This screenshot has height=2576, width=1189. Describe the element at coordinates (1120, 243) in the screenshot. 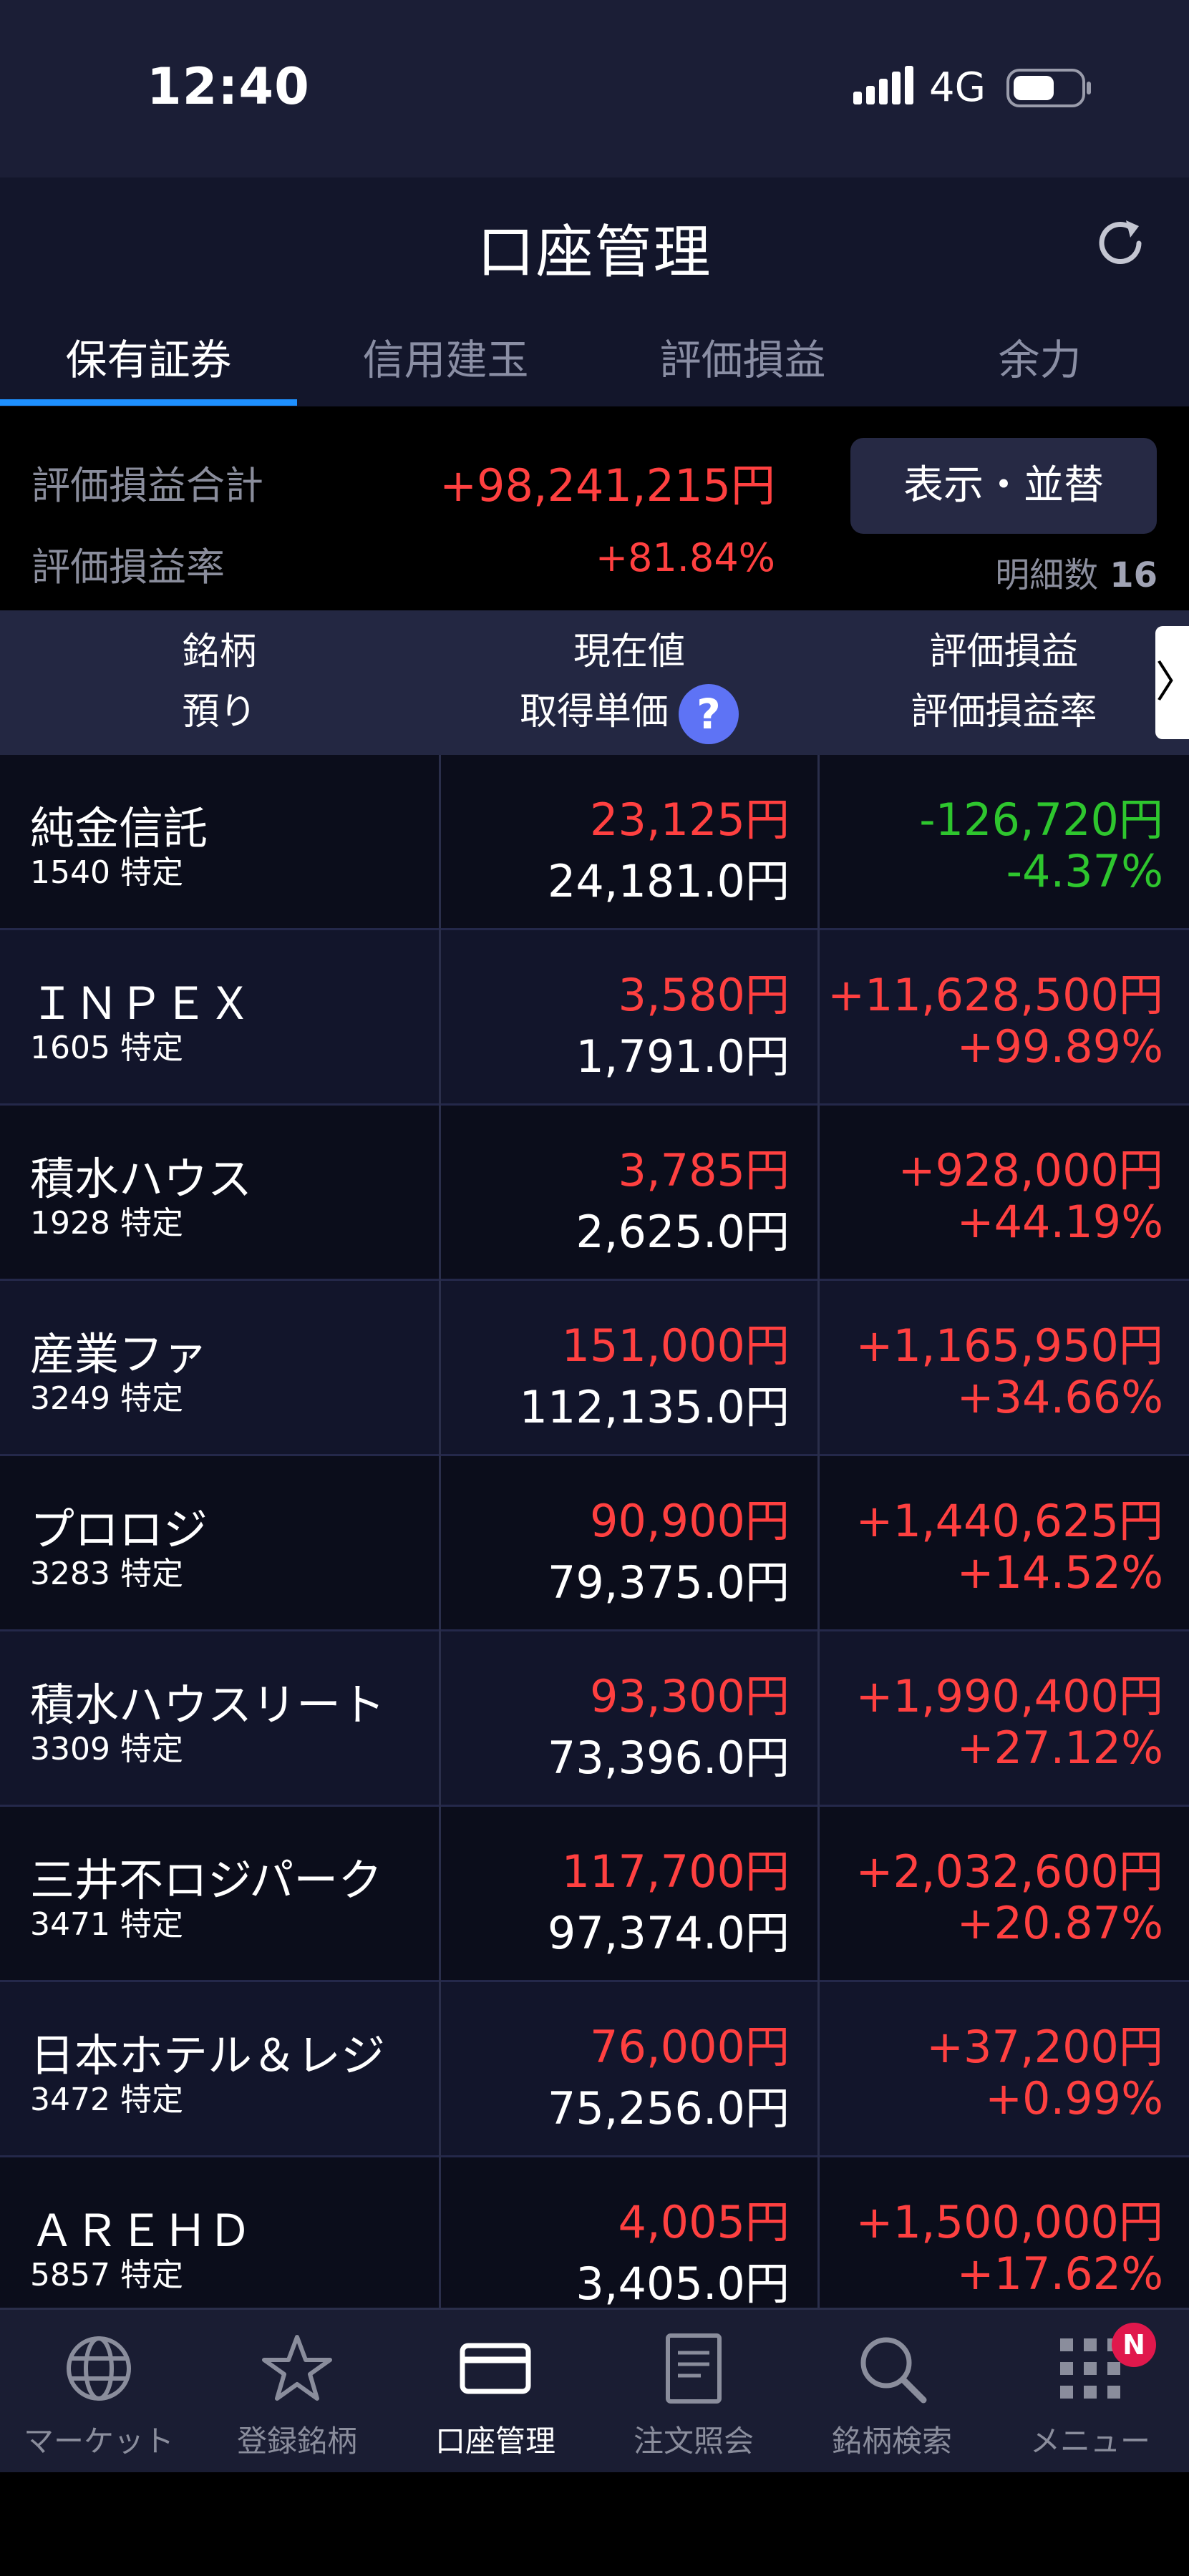

I see `refresh-icon` at that location.